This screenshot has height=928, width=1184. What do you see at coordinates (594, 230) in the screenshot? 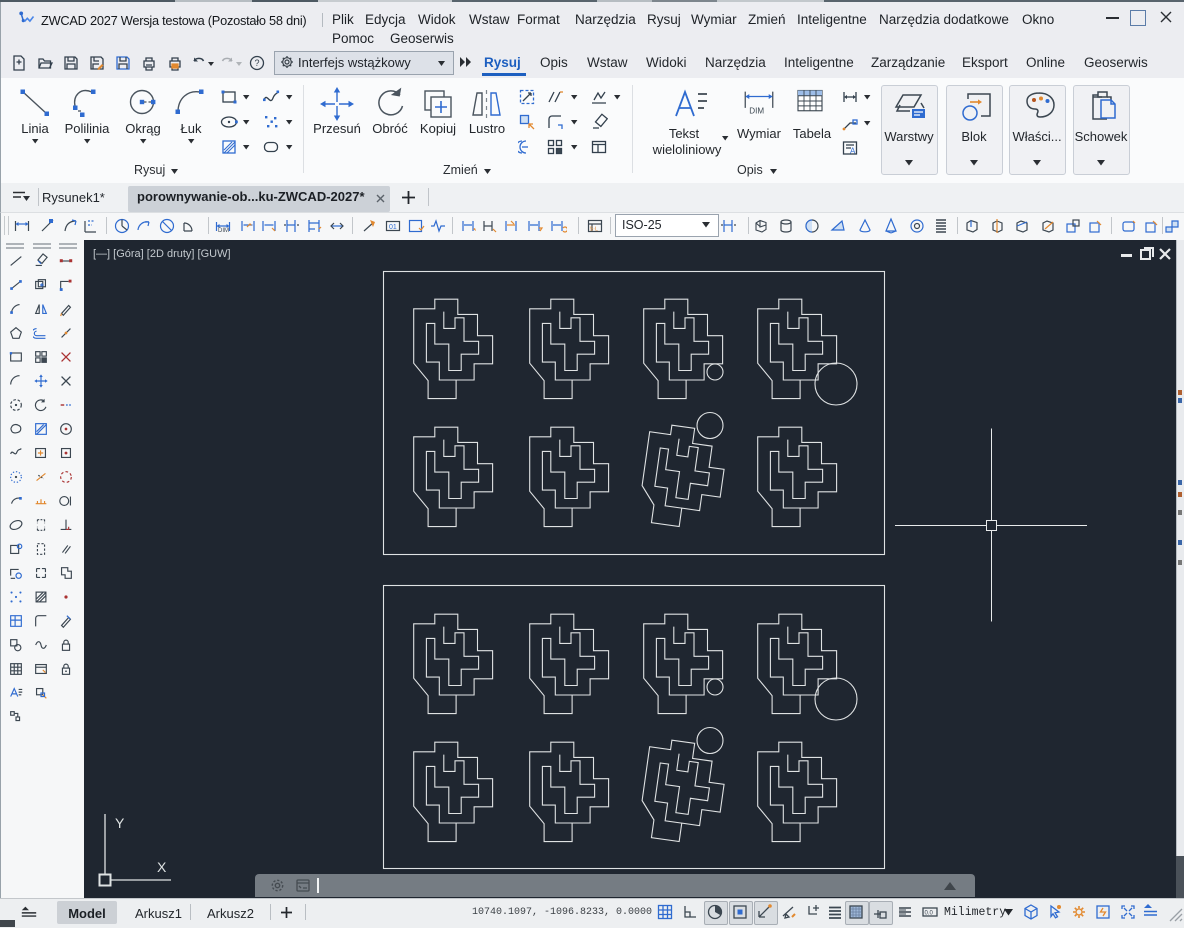
I see `svg-text: S·L` at bounding box center [594, 230].